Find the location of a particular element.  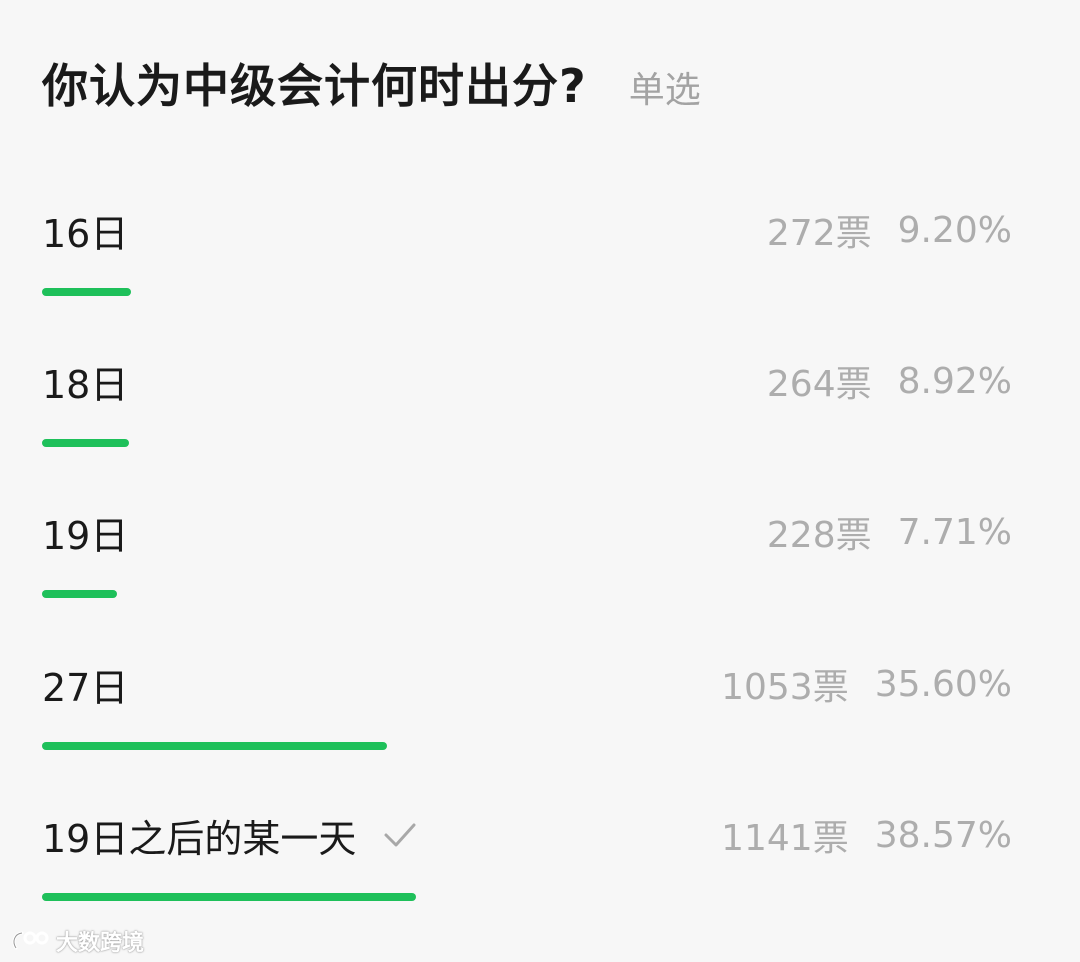

option-row: 16日 272票 9.20% is located at coordinates (527, 230).